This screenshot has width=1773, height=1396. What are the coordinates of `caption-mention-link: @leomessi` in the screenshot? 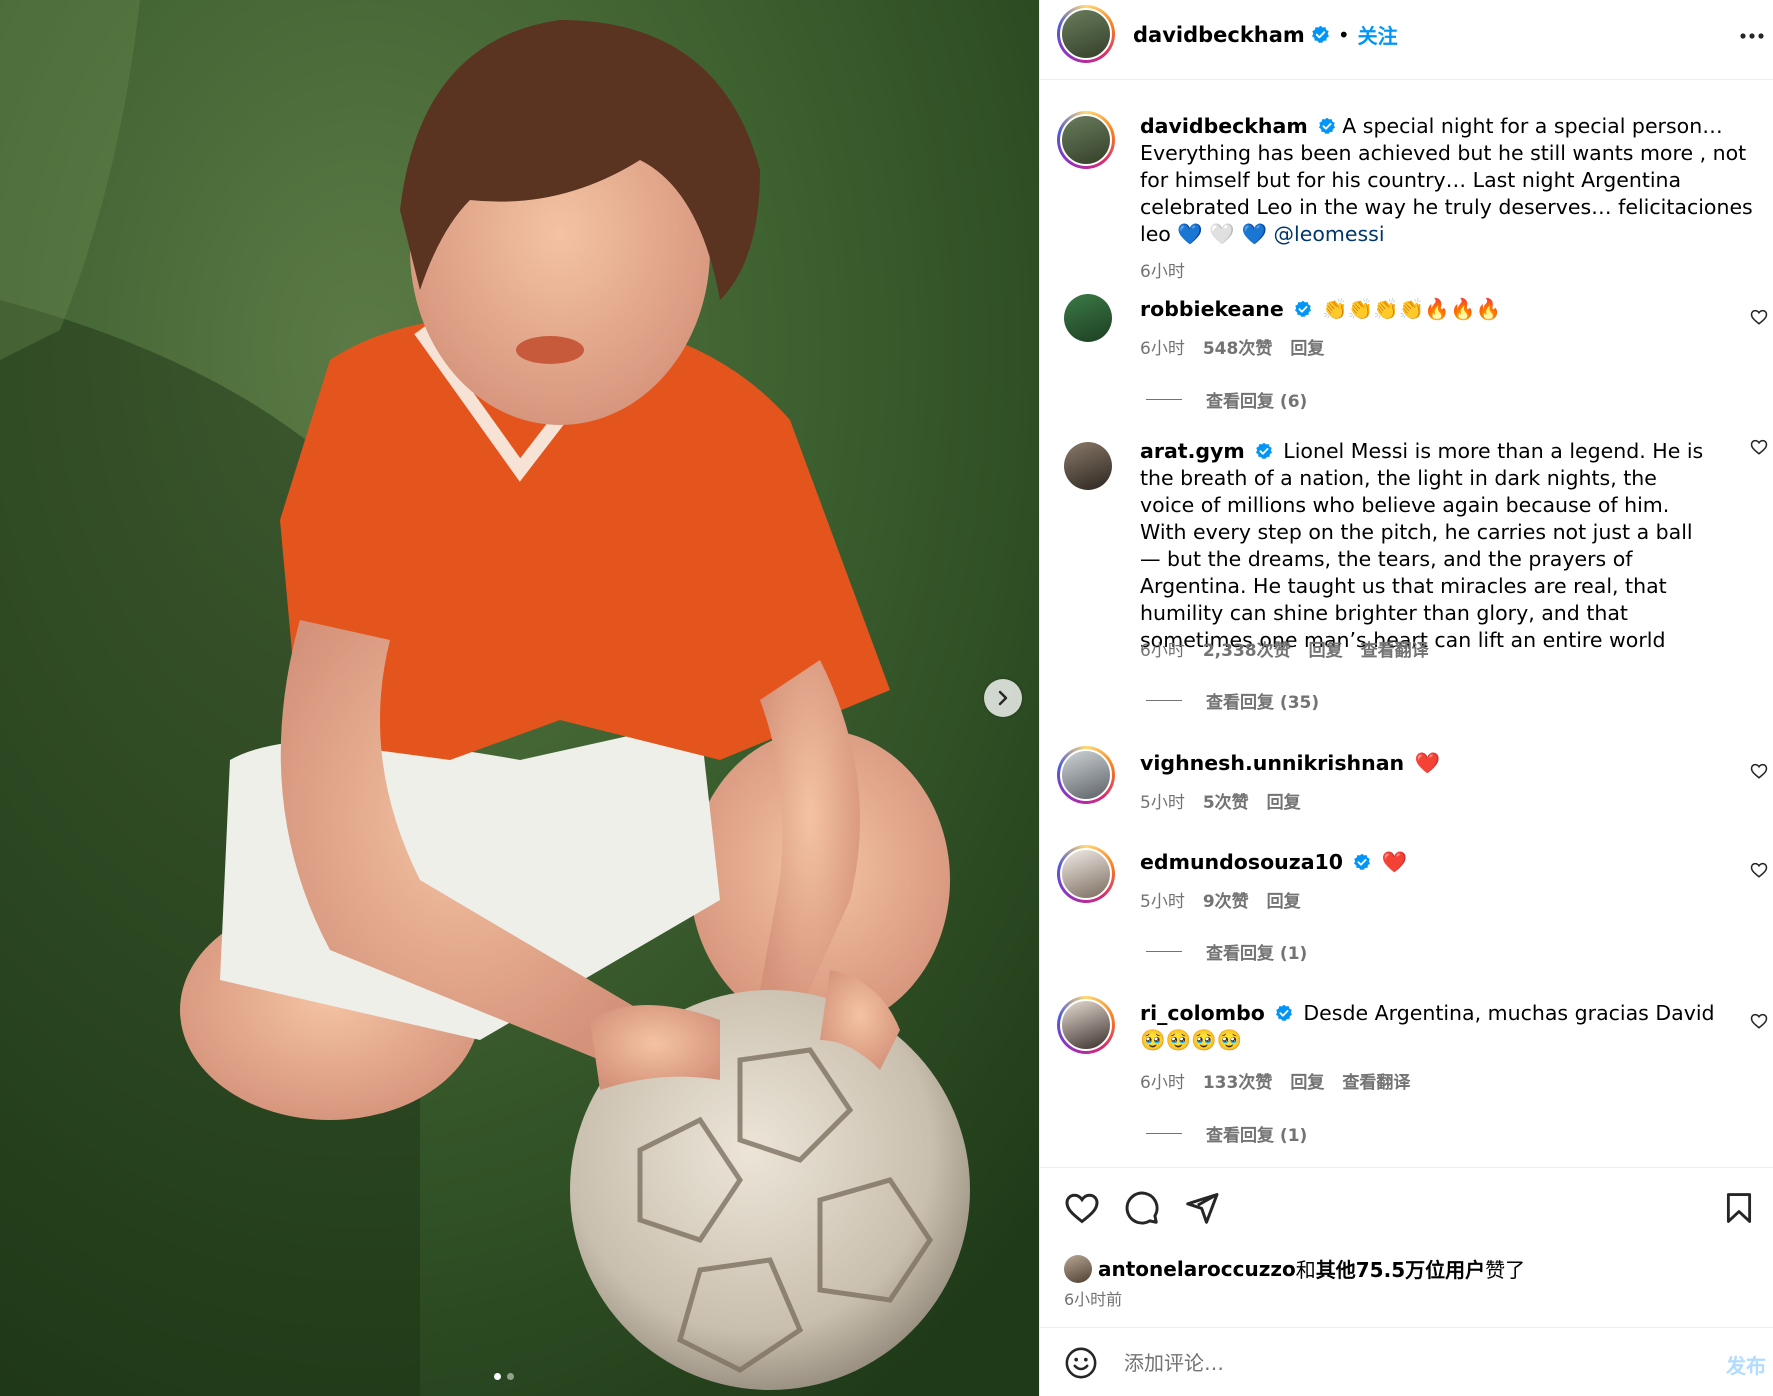 It's located at (1329, 234).